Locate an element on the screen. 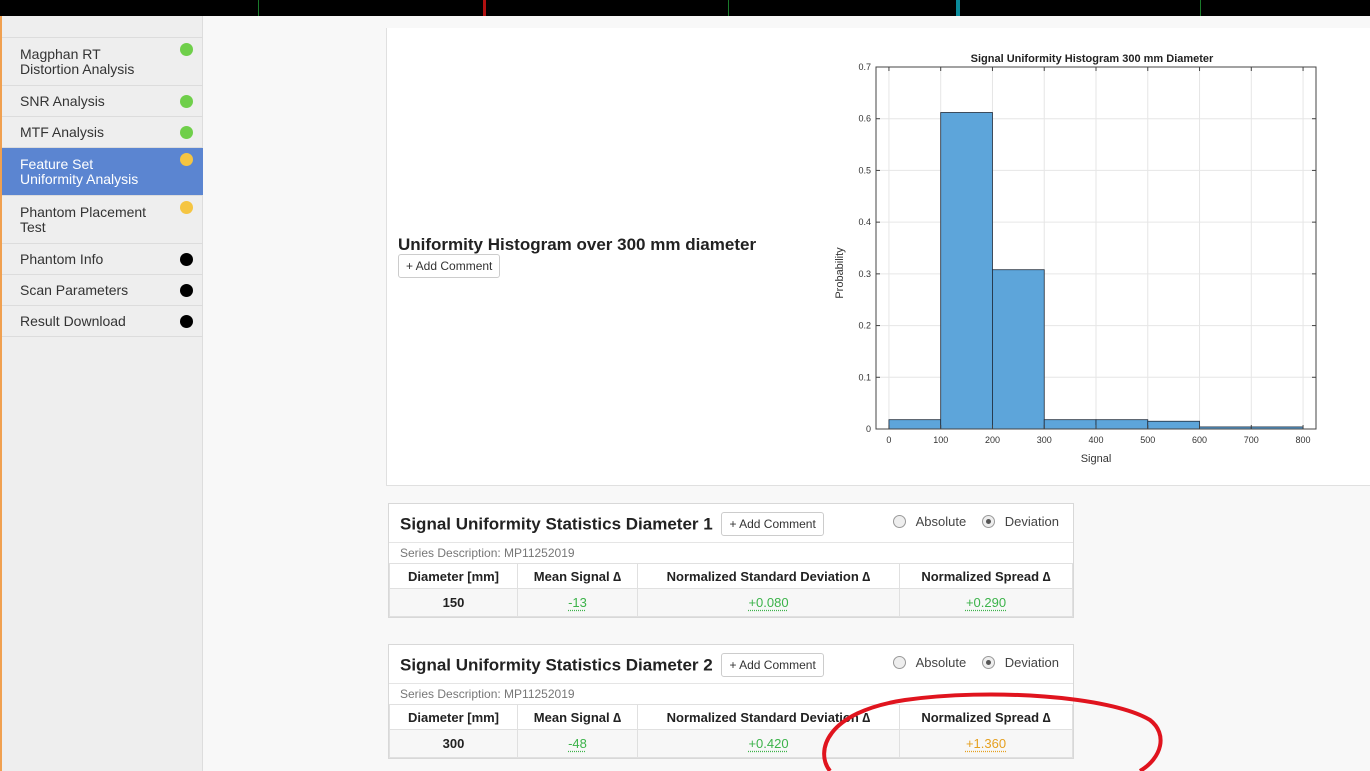  nsd-cell: +0.420 is located at coordinates (768, 743).